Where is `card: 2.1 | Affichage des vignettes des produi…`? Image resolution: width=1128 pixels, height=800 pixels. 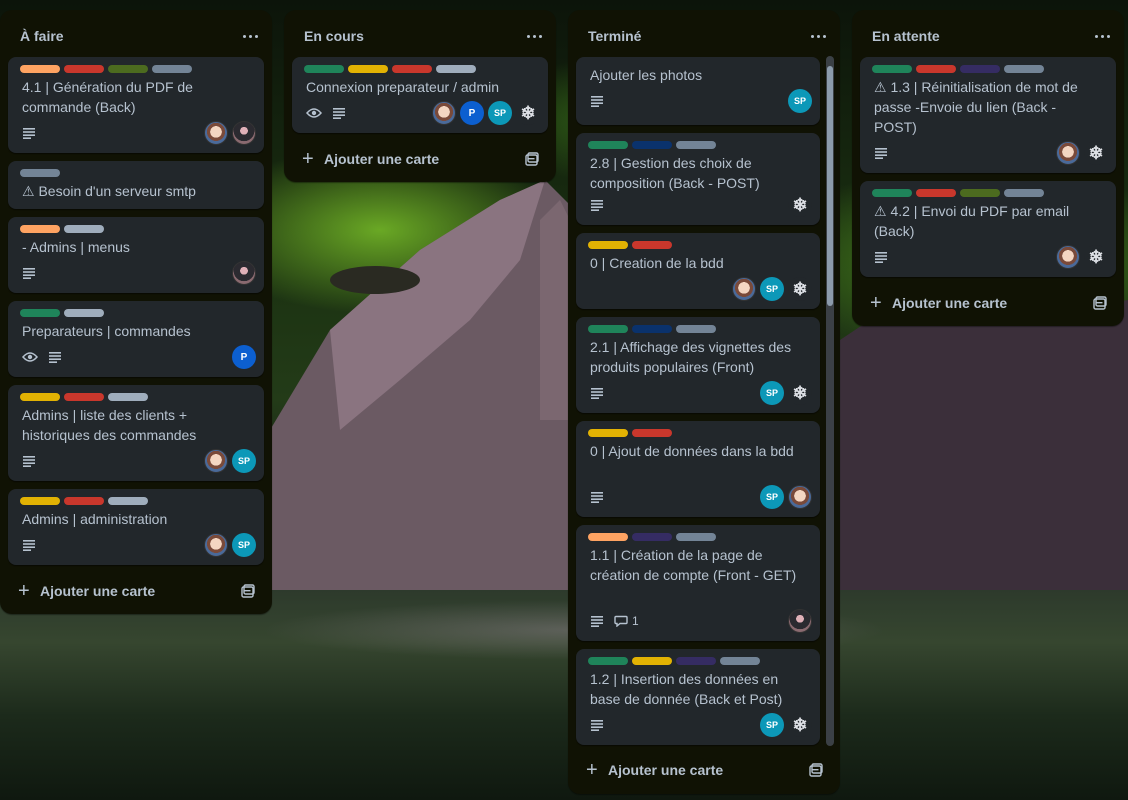 card: 2.1 | Affichage des vignettes des produi… is located at coordinates (698, 365).